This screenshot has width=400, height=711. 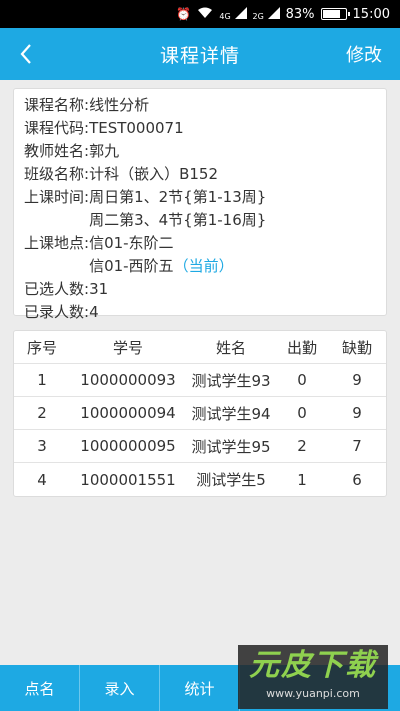 I want to click on current-location-tag: （当前）, so click(x=203, y=266).